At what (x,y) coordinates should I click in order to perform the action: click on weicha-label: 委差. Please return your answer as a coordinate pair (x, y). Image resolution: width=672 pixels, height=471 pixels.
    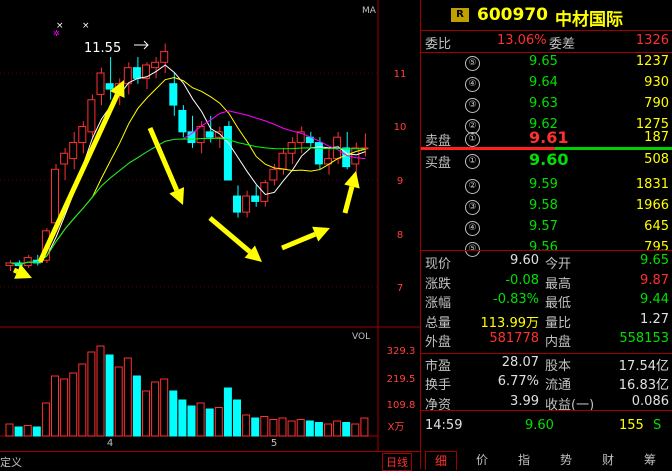
    Looking at the image, I should click on (562, 44).